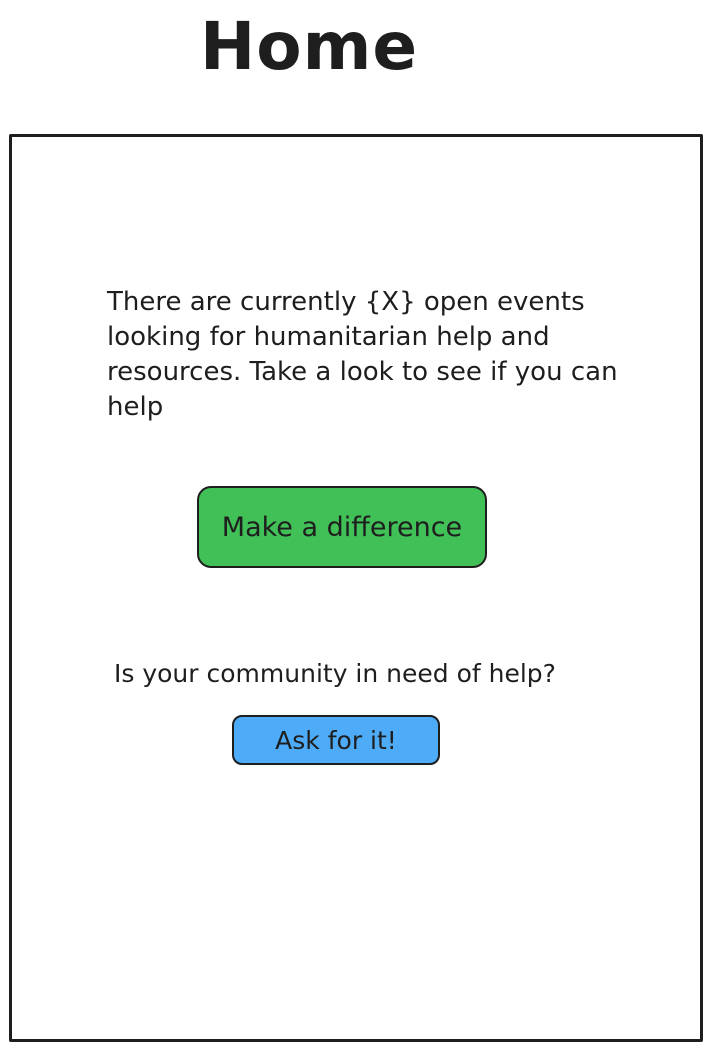 This screenshot has height=1053, width=714. Describe the element at coordinates (342, 527) in the screenshot. I see `make-a-difference-button: Make a difference` at that location.